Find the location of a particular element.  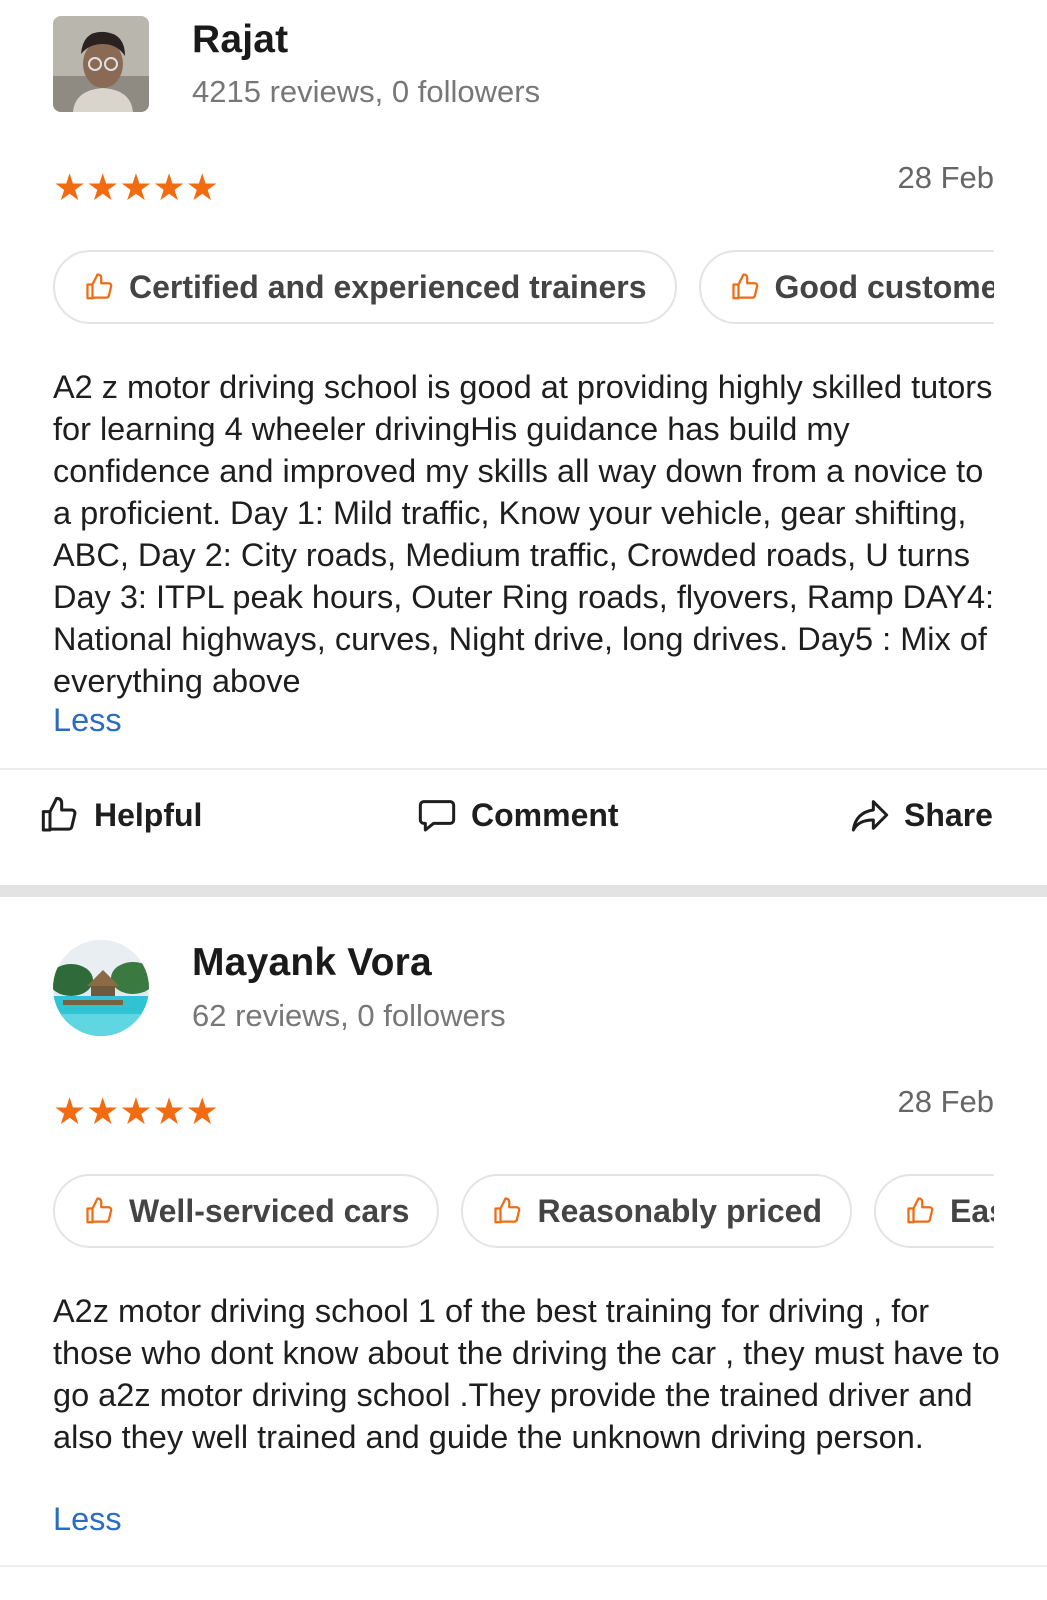

comment-button: Comment is located at coordinates (518, 815).